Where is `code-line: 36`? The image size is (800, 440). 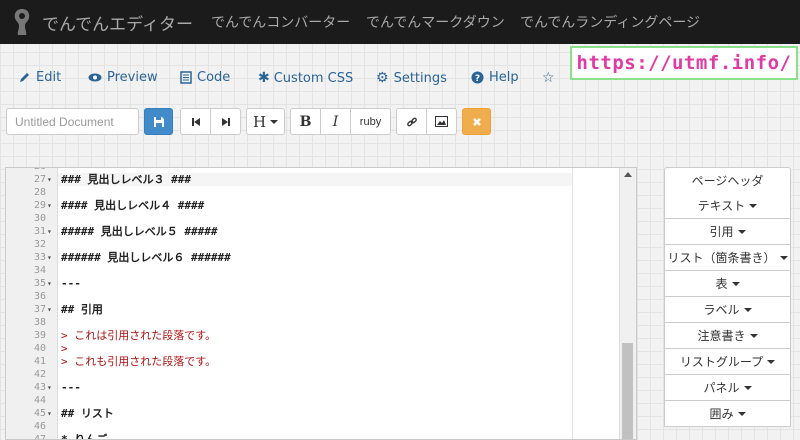
code-line: 36 is located at coordinates (316, 296).